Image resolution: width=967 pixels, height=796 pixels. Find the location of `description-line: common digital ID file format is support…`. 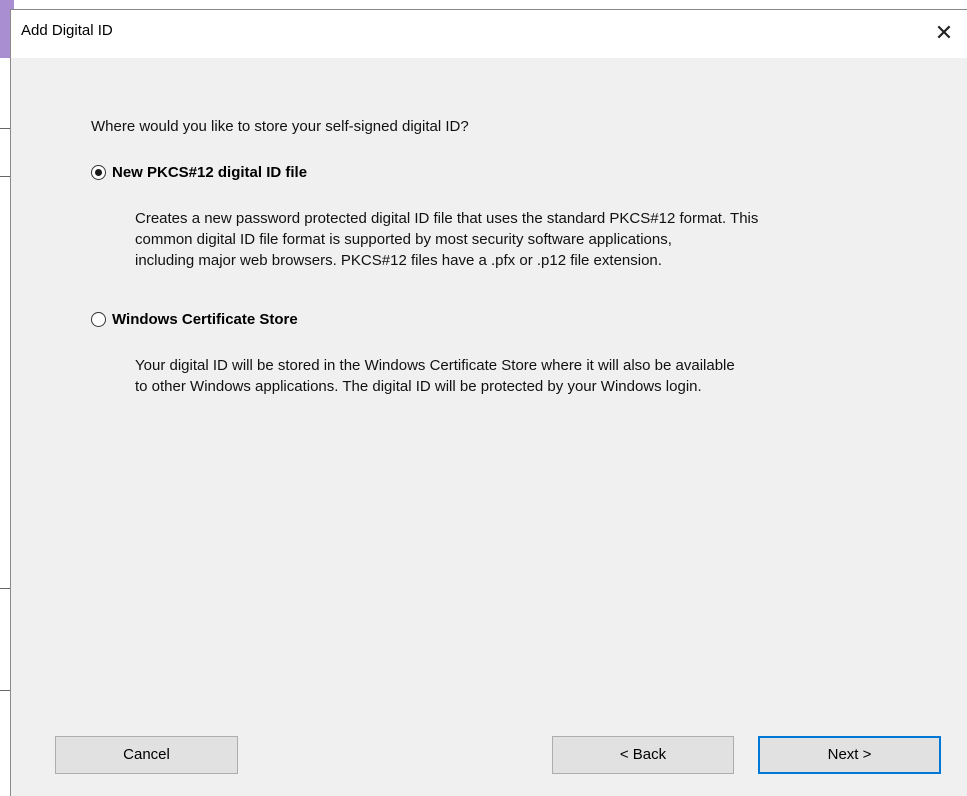

description-line: common digital ID file format is support… is located at coordinates (403, 239).